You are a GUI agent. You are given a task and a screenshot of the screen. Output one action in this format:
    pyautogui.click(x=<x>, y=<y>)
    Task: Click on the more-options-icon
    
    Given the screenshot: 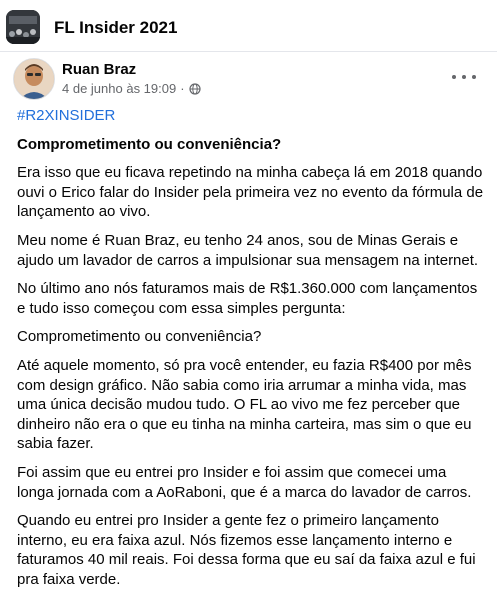 What is the action you would take?
    pyautogui.click(x=464, y=77)
    